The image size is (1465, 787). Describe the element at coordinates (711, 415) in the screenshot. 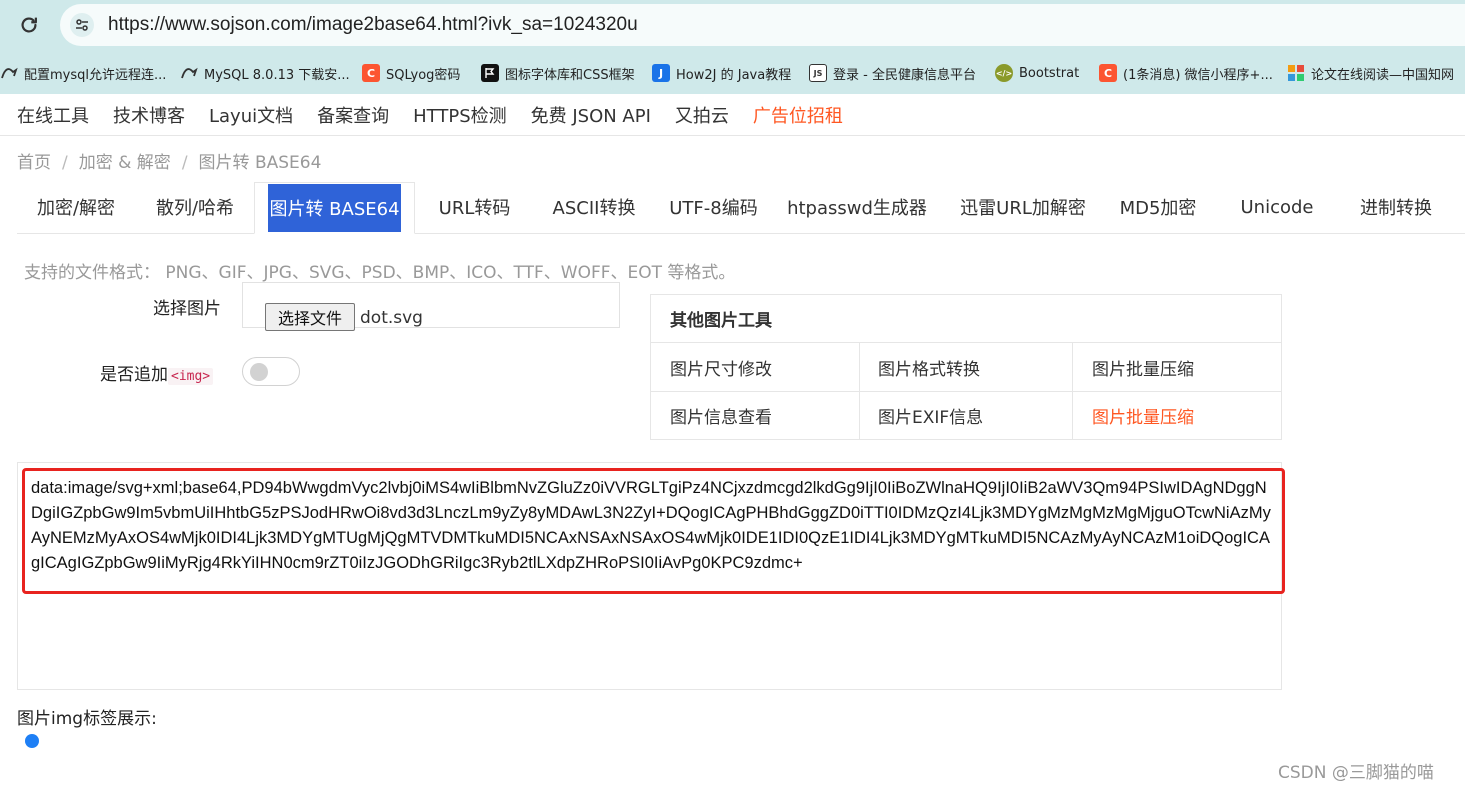

I see `tool-link-image-info: 图片信息查看` at that location.